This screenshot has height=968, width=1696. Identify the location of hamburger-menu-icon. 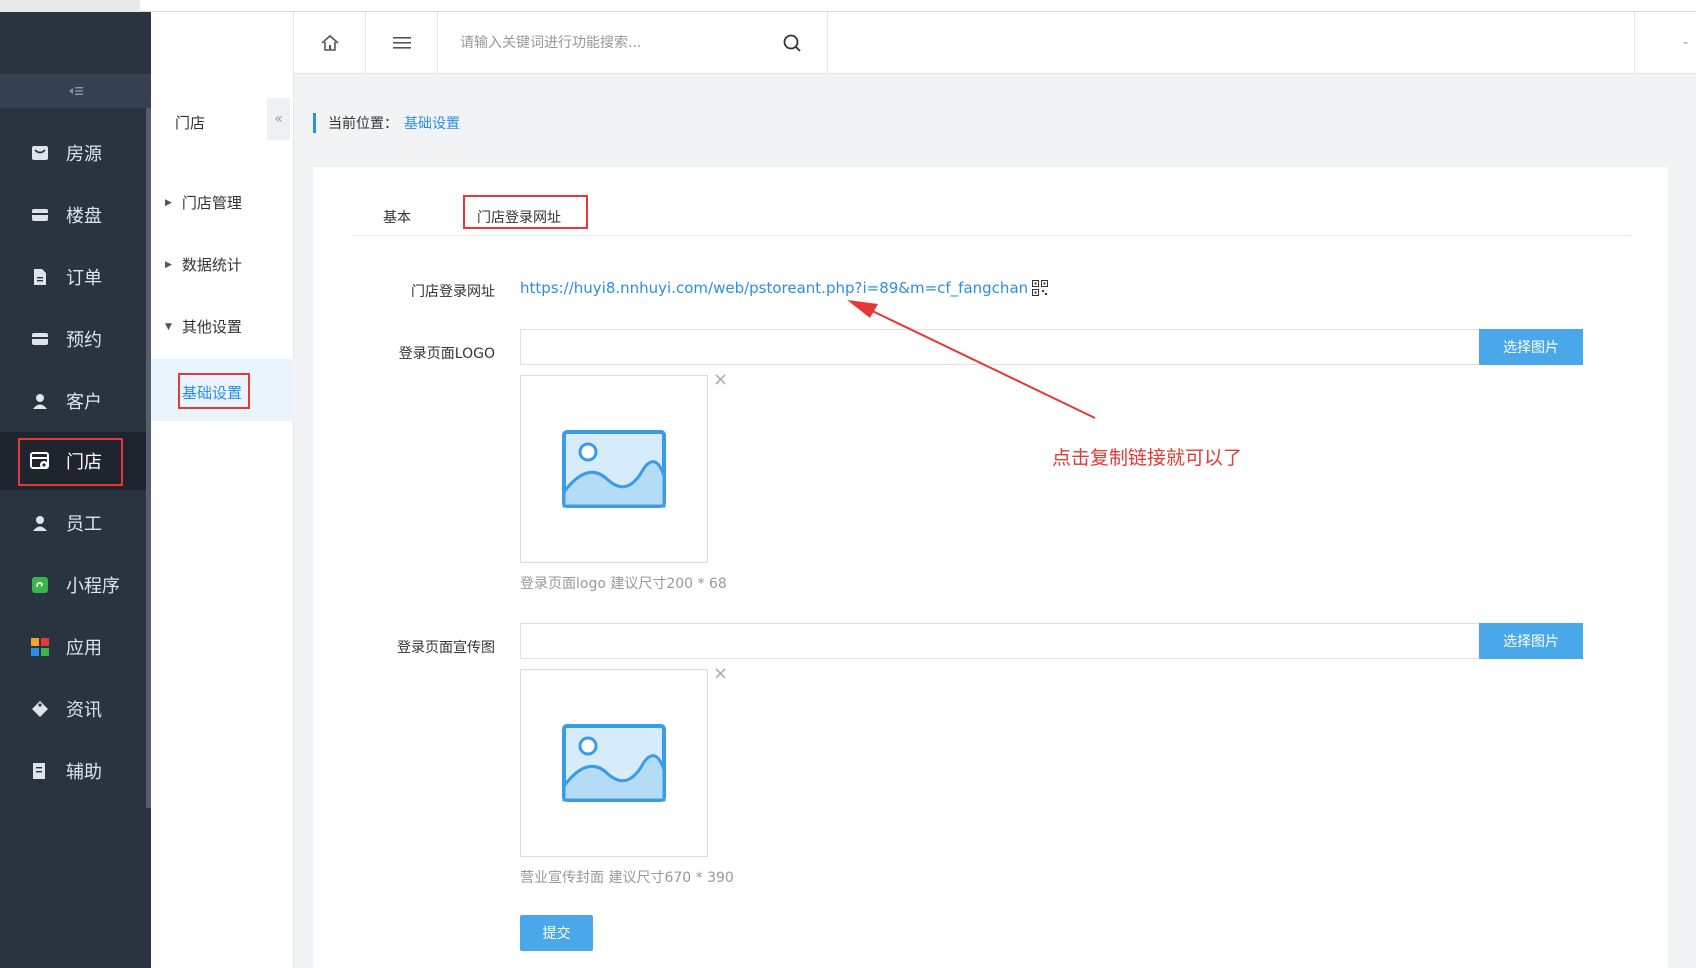
(401, 43).